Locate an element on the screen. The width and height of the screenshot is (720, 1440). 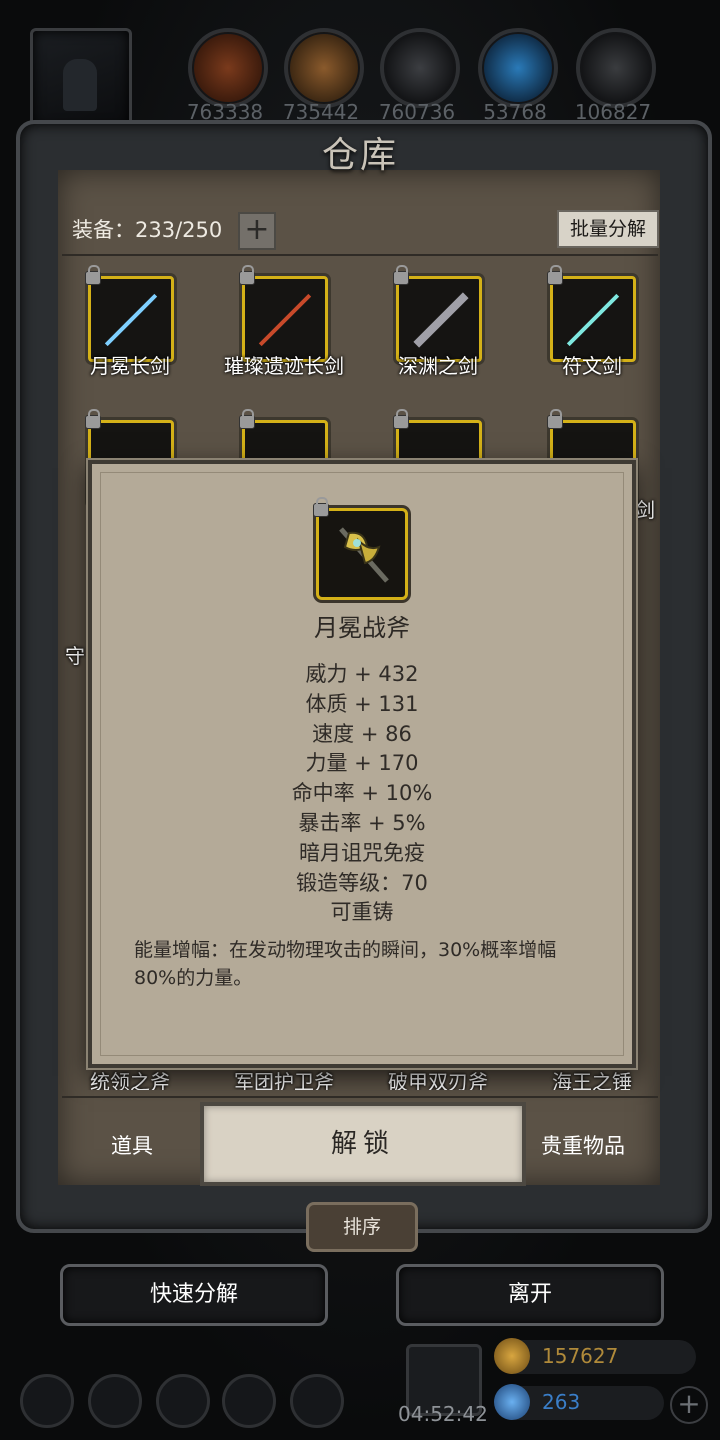
page-title: 仓库 is located at coordinates (359, 155).